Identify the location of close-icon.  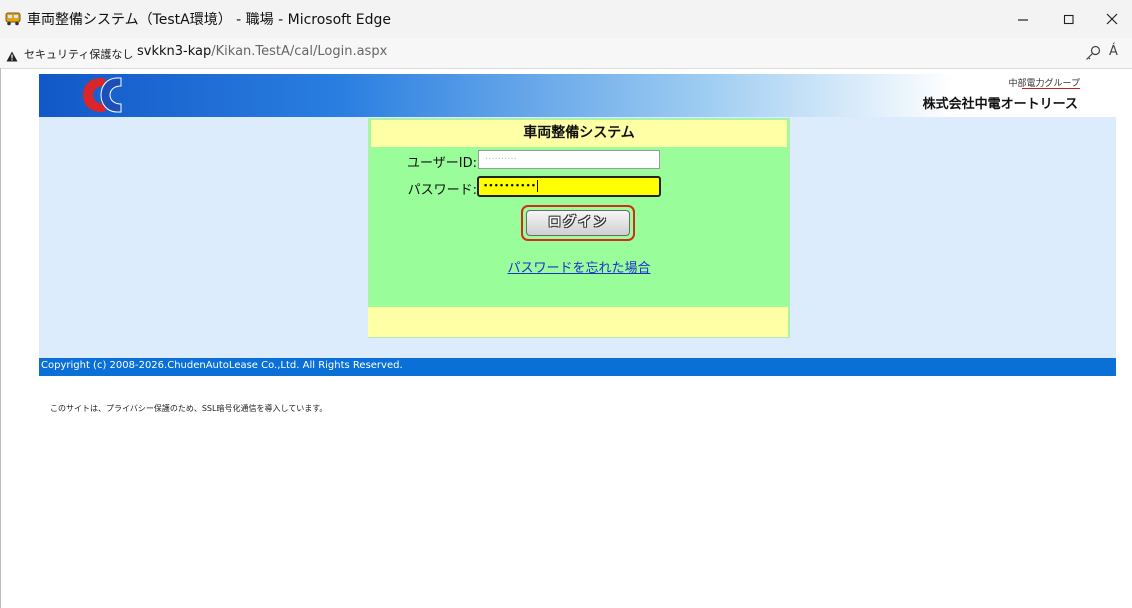
(1112, 19).